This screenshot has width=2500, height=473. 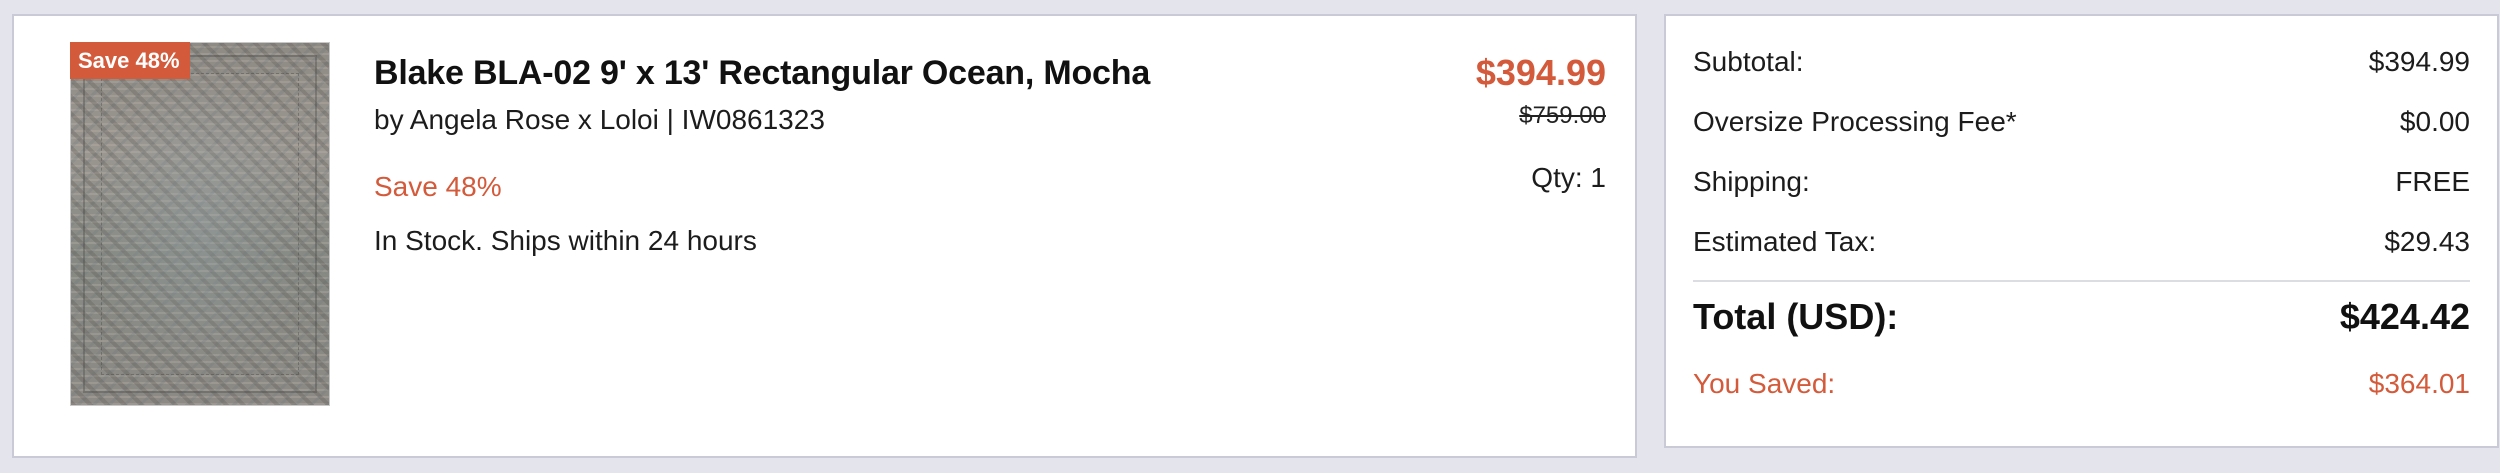 What do you see at coordinates (1751, 181) in the screenshot?
I see `shipping-label: Shipping:` at bounding box center [1751, 181].